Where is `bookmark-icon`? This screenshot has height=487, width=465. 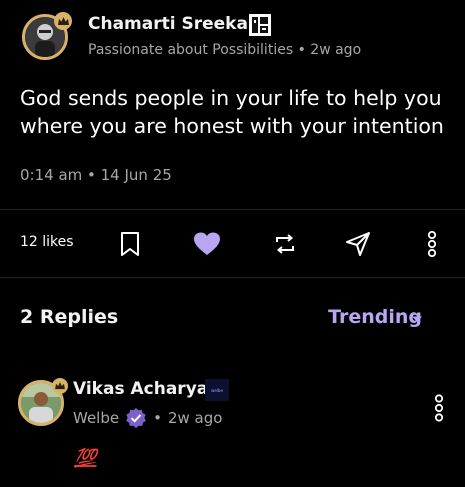 bookmark-icon is located at coordinates (130, 244).